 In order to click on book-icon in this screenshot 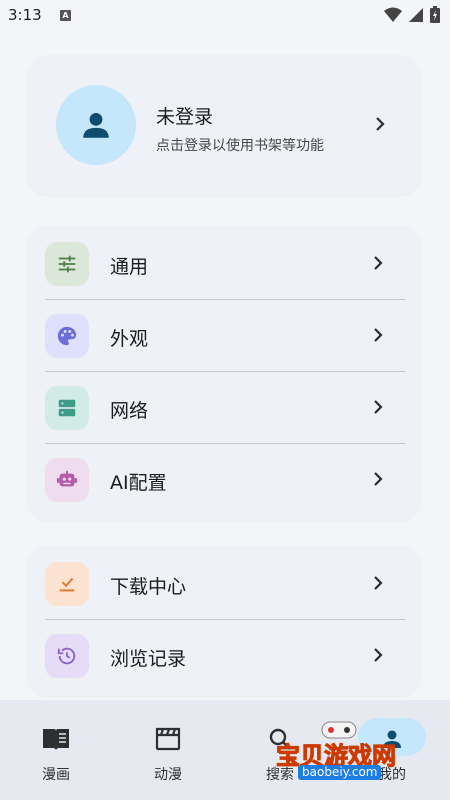, I will do `click(56, 739)`.